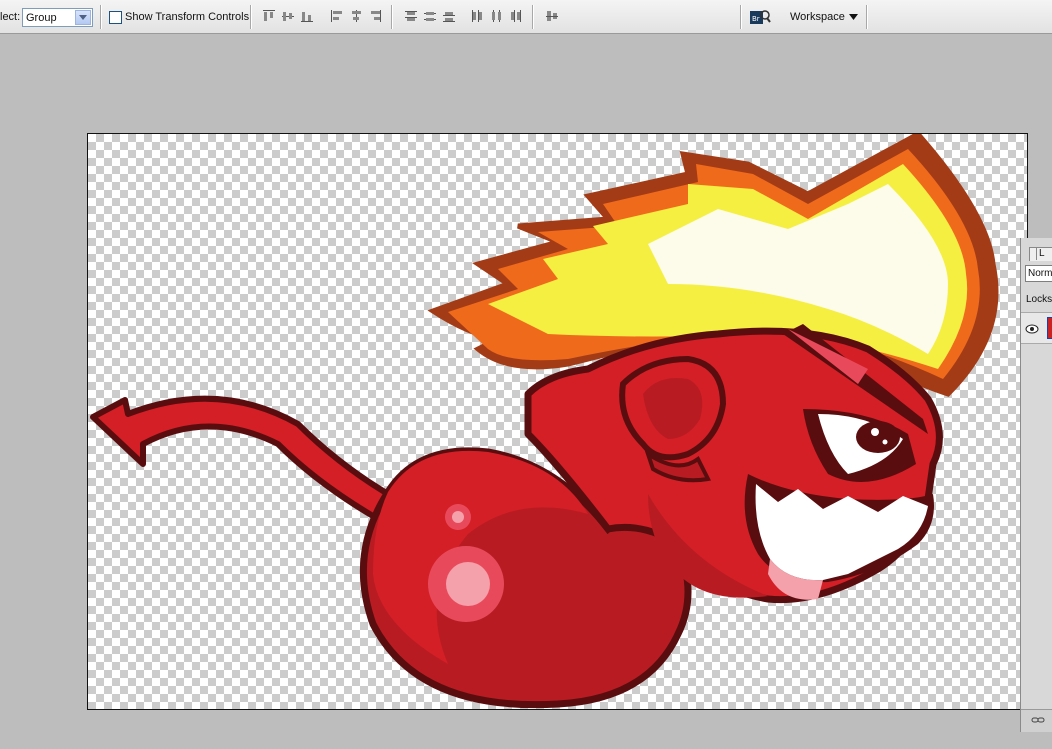 The height and width of the screenshot is (749, 1052). I want to click on tab-layers-label: L, so click(1042, 253).